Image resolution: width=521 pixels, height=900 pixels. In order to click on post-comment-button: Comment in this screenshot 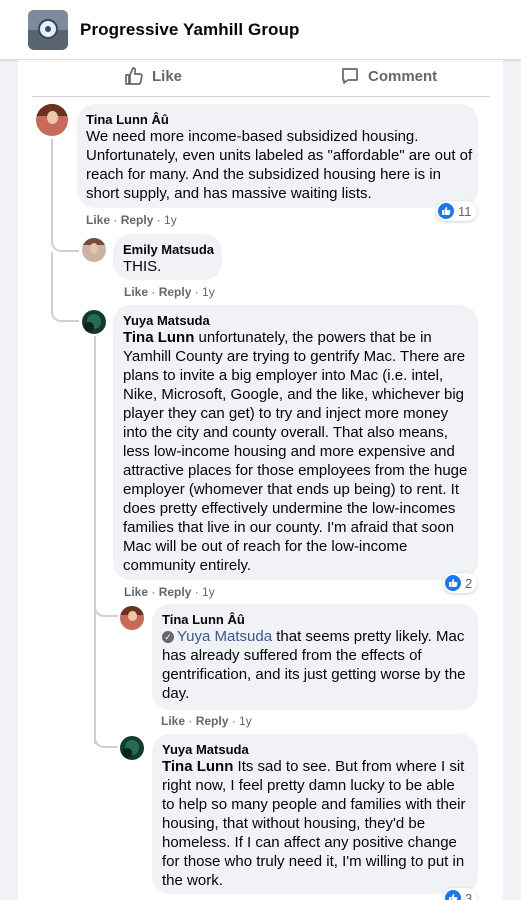, I will do `click(388, 76)`.